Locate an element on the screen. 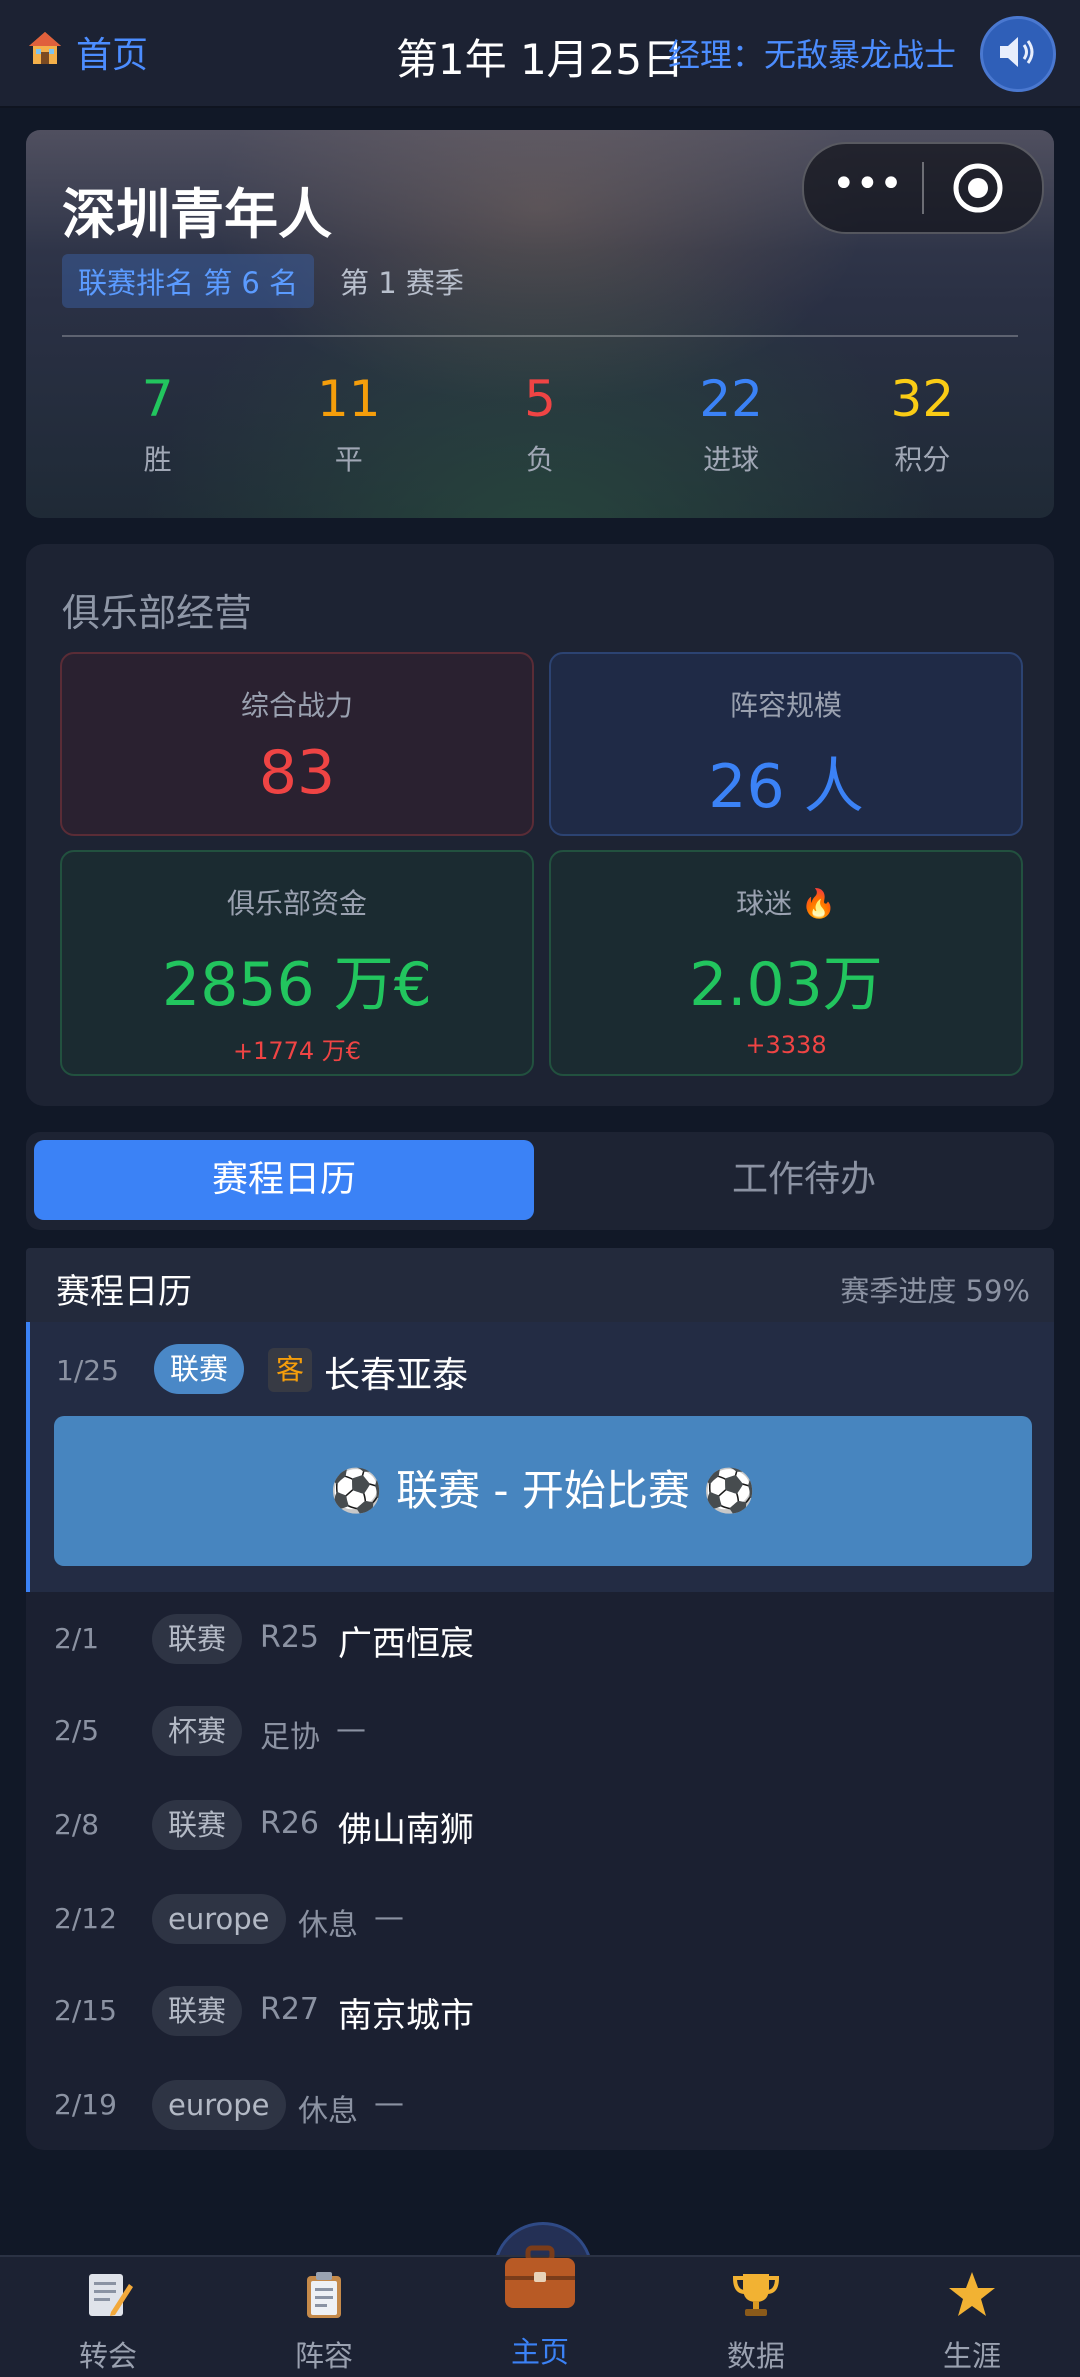 This screenshot has height=2377, width=1080. schedule-header: 赛程日历 赛季进度 59% is located at coordinates (540, 1285).